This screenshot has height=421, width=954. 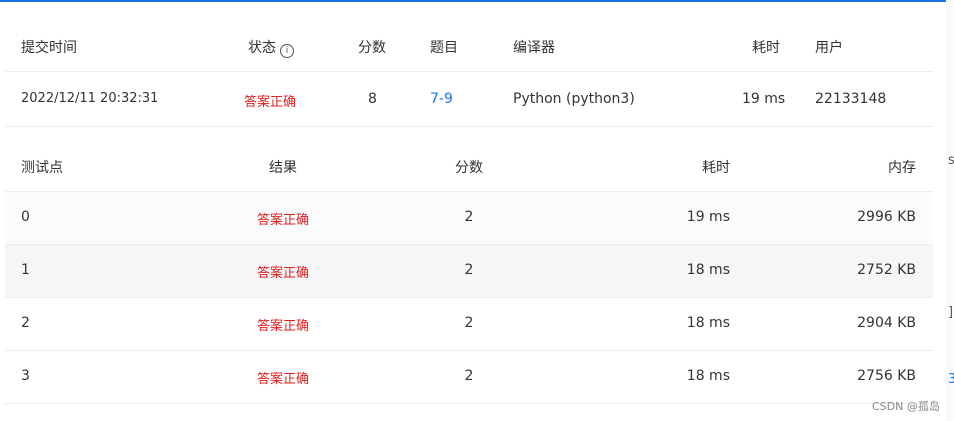 I want to click on user-value: 22133148, so click(x=851, y=99).